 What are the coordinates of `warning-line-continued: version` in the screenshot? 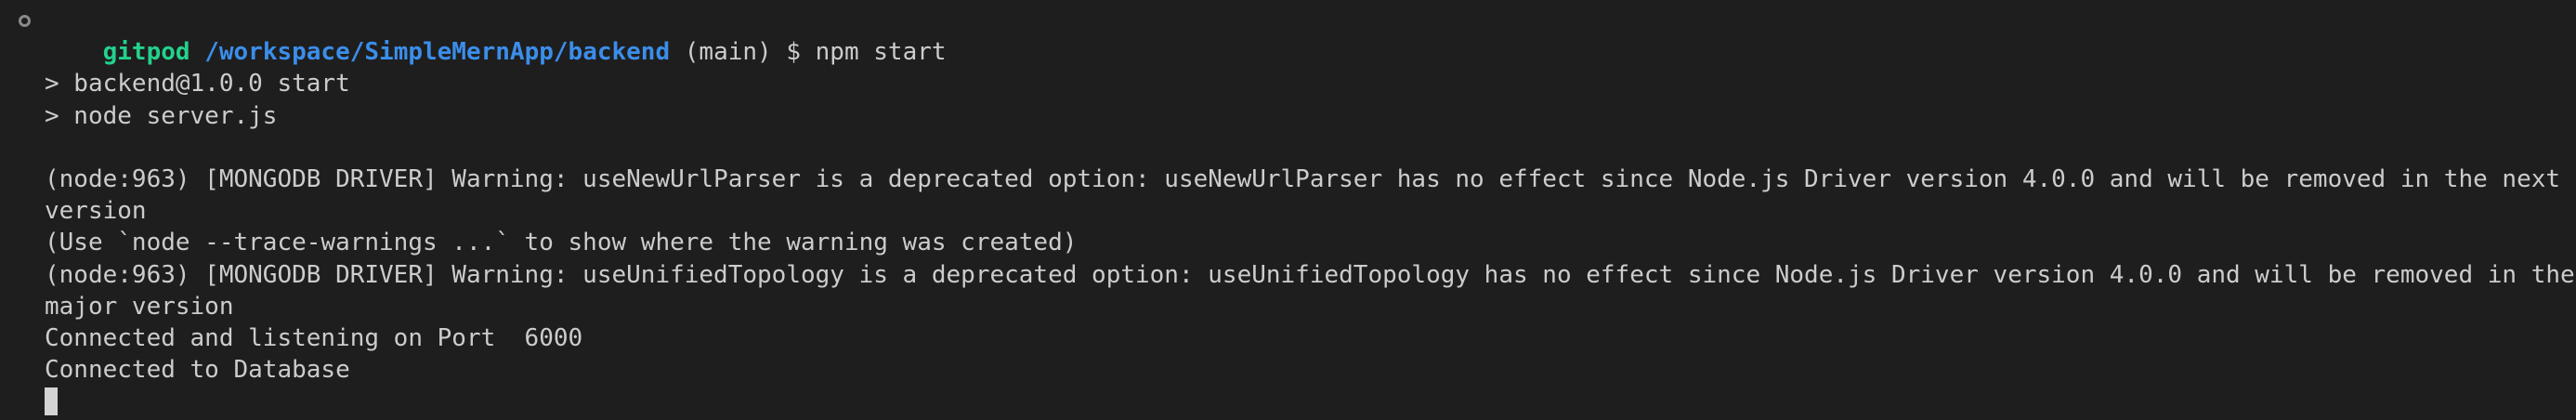 It's located at (96, 211).